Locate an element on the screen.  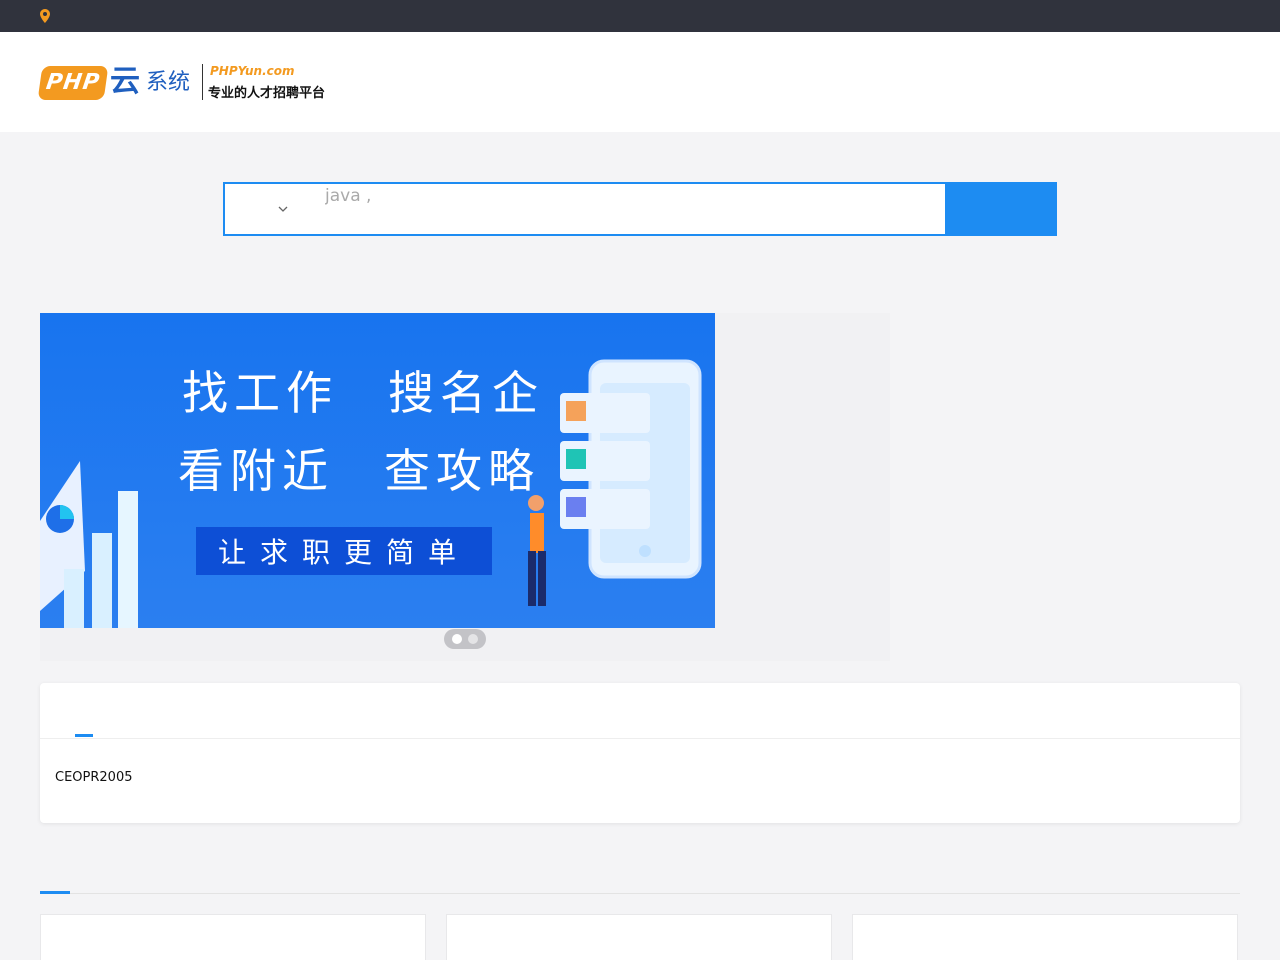
search-type-select is located at coordinates (275, 209).